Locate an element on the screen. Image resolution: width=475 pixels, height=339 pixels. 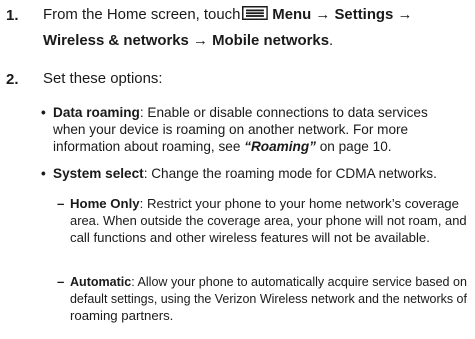
menu-icon is located at coordinates (255, 13).